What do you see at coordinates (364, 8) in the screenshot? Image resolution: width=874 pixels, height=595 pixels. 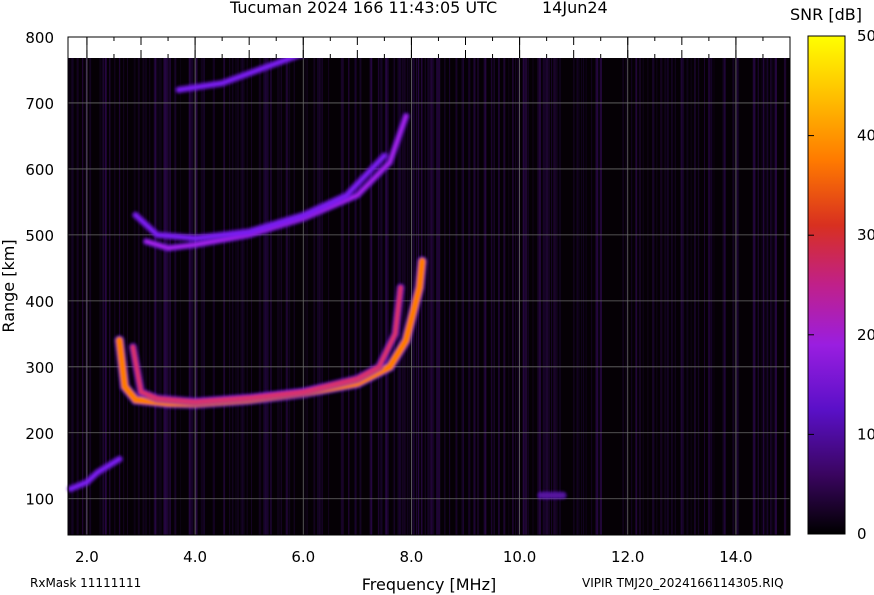 I see `chart-title: Tucuman 2024 166 11:43:05 UTC` at bounding box center [364, 8].